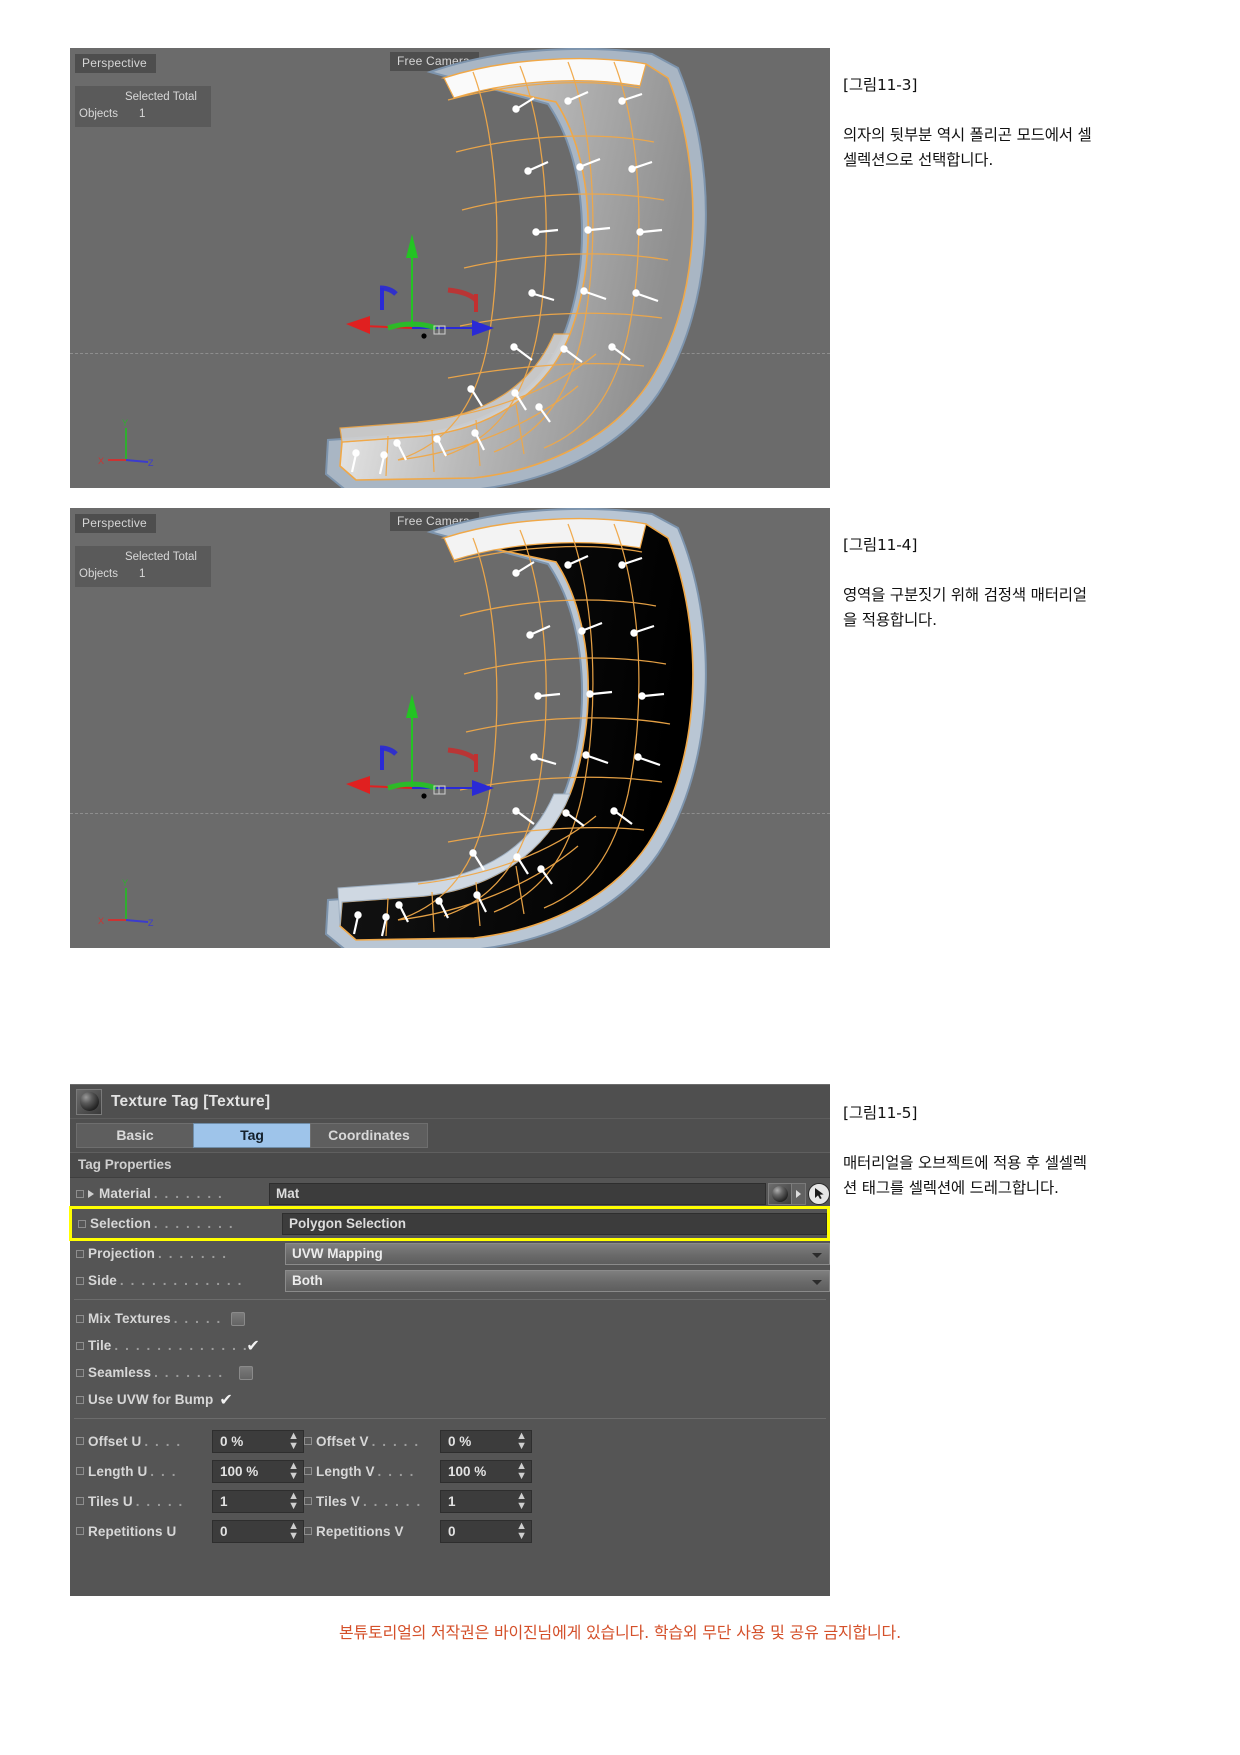 Image resolution: width=1240 pixels, height=1755 pixels. What do you see at coordinates (517, 1193) in the screenshot?
I see `material-value-field: Mat` at bounding box center [517, 1193].